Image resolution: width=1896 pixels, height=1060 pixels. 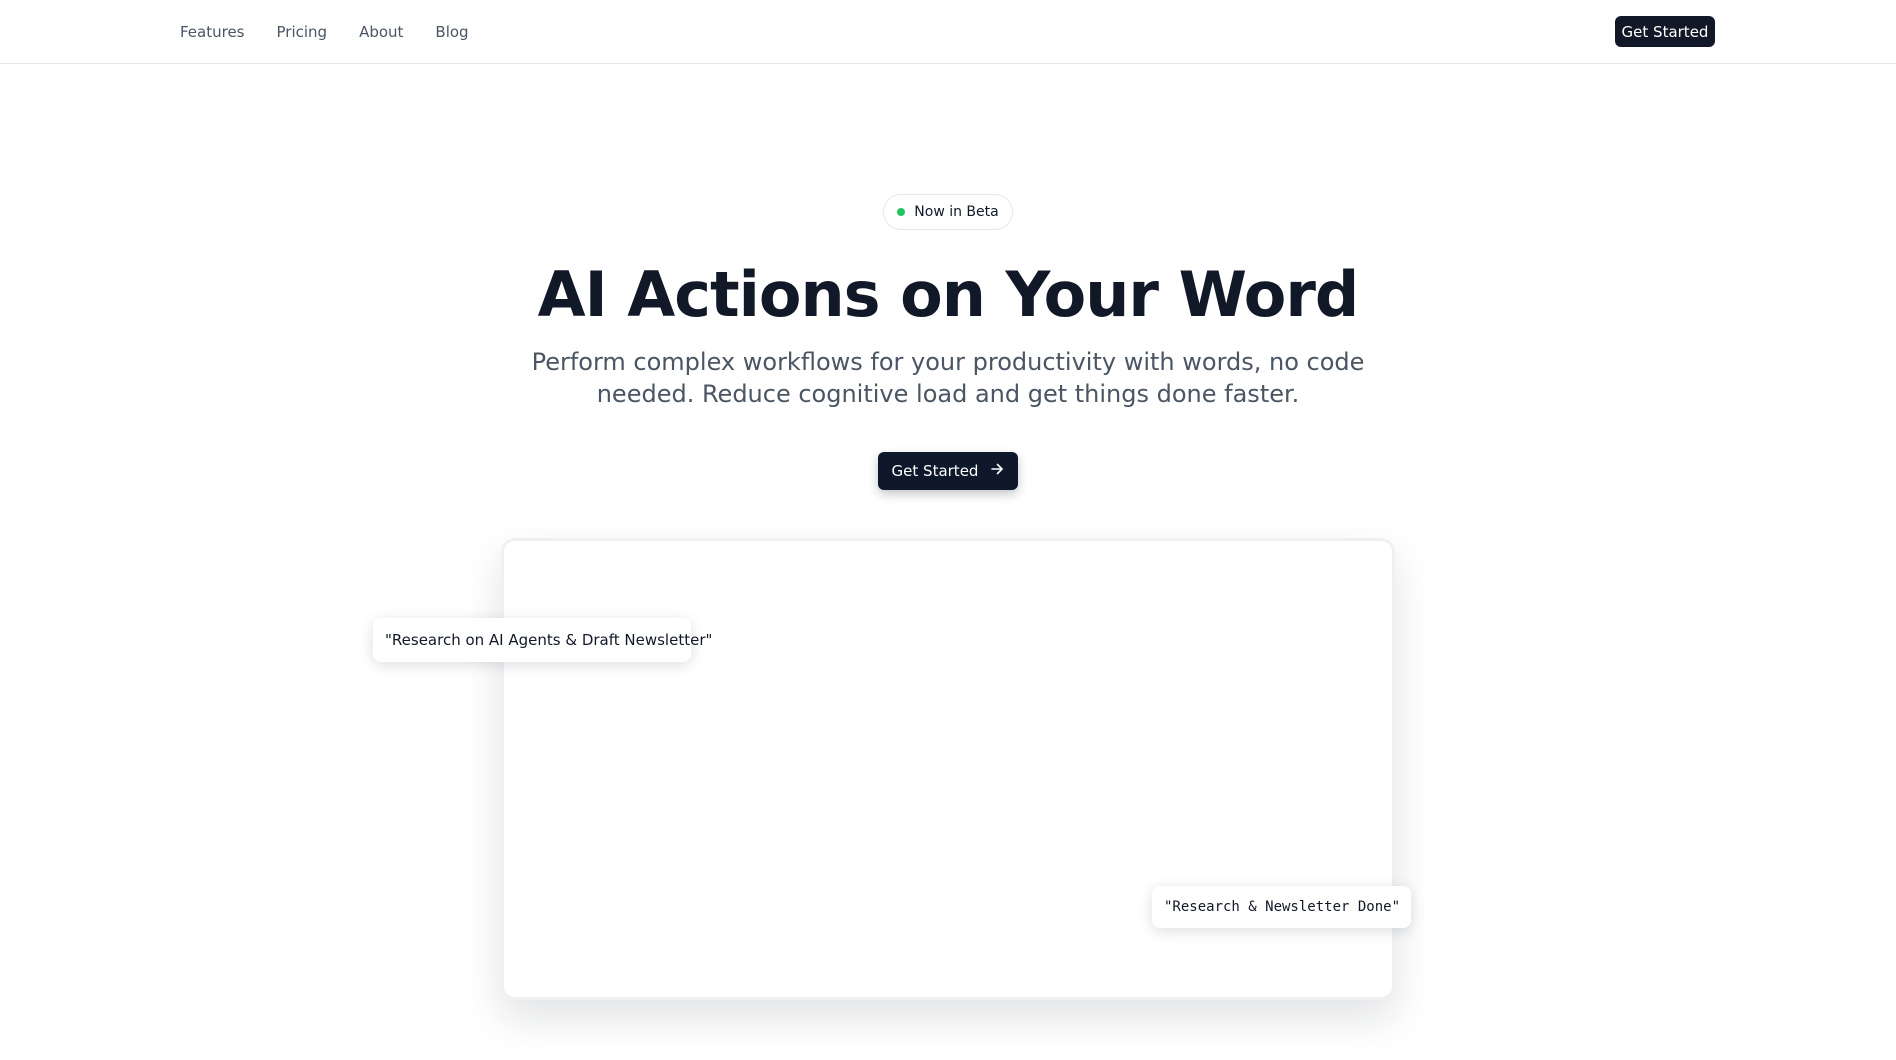 What do you see at coordinates (451, 32) in the screenshot?
I see `nav-link-blog: Blog` at bounding box center [451, 32].